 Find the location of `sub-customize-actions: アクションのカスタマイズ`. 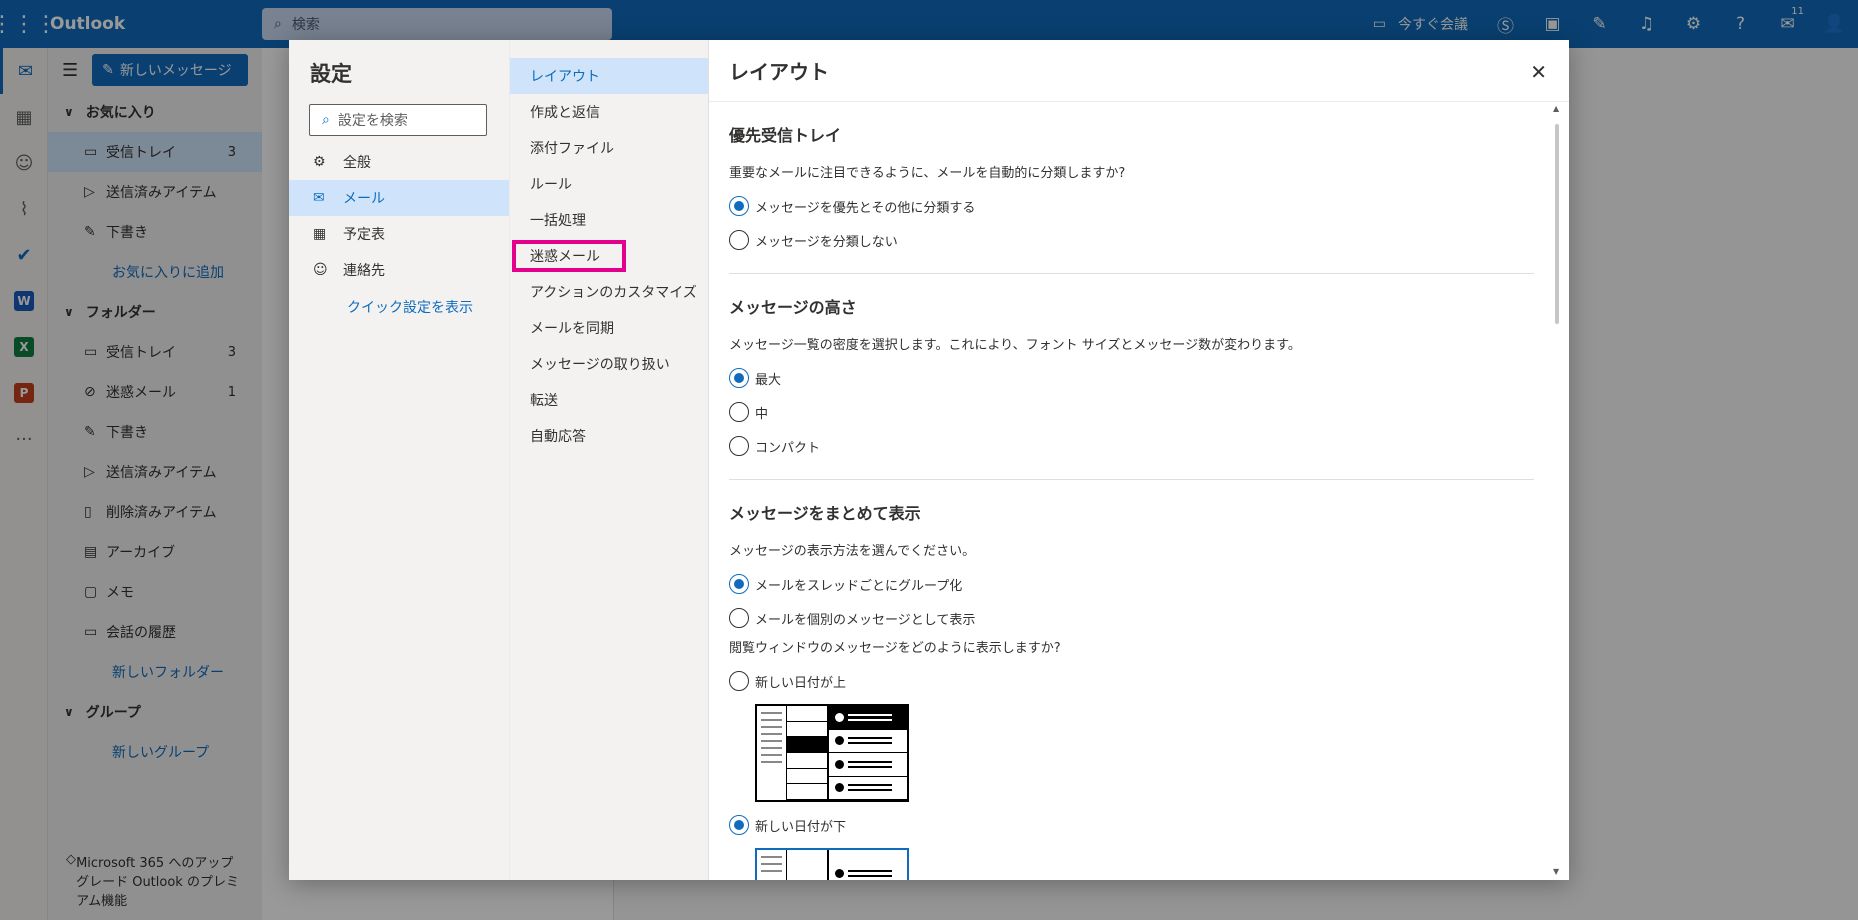

sub-customize-actions: アクションのカスタマイズ is located at coordinates (609, 292).